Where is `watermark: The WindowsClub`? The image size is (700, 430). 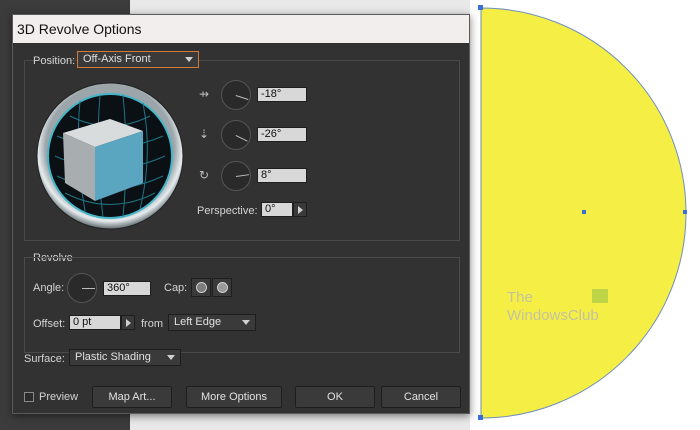
watermark: The WindowsClub is located at coordinates (553, 307).